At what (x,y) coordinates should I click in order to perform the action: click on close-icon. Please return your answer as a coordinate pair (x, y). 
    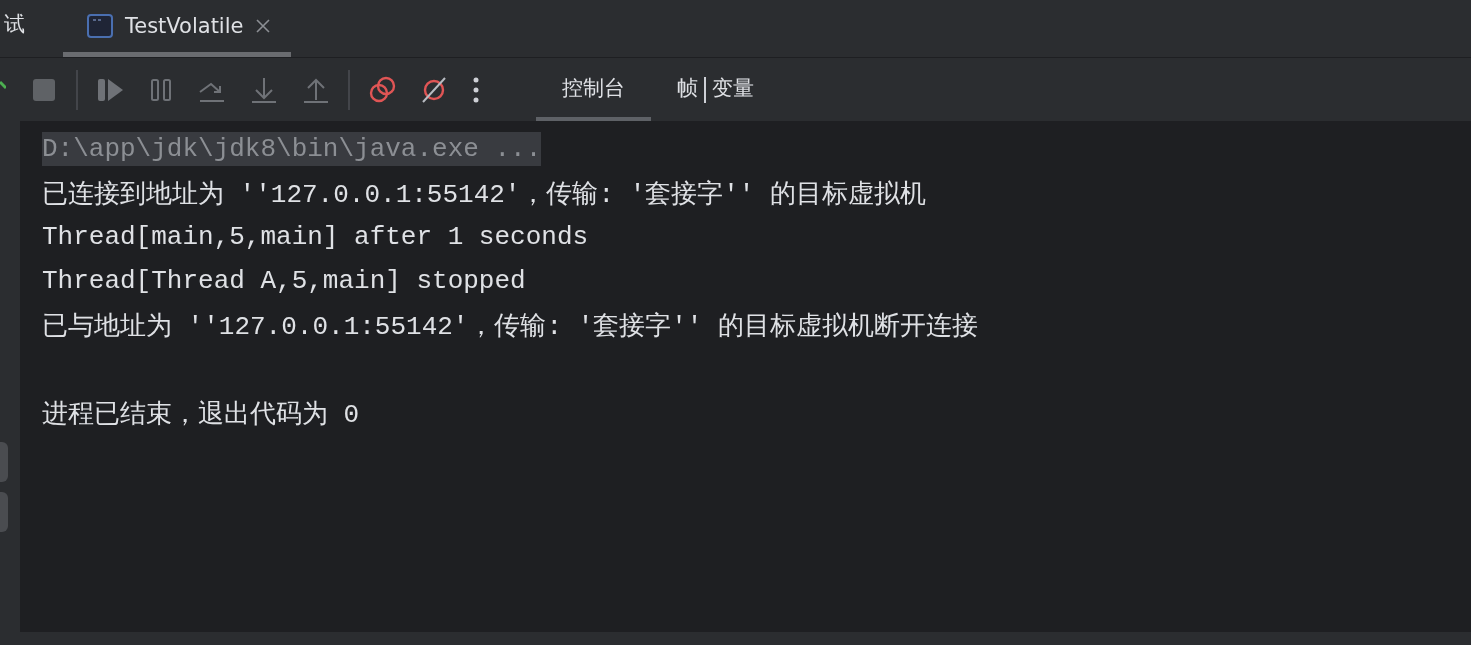
    Looking at the image, I should click on (263, 26).